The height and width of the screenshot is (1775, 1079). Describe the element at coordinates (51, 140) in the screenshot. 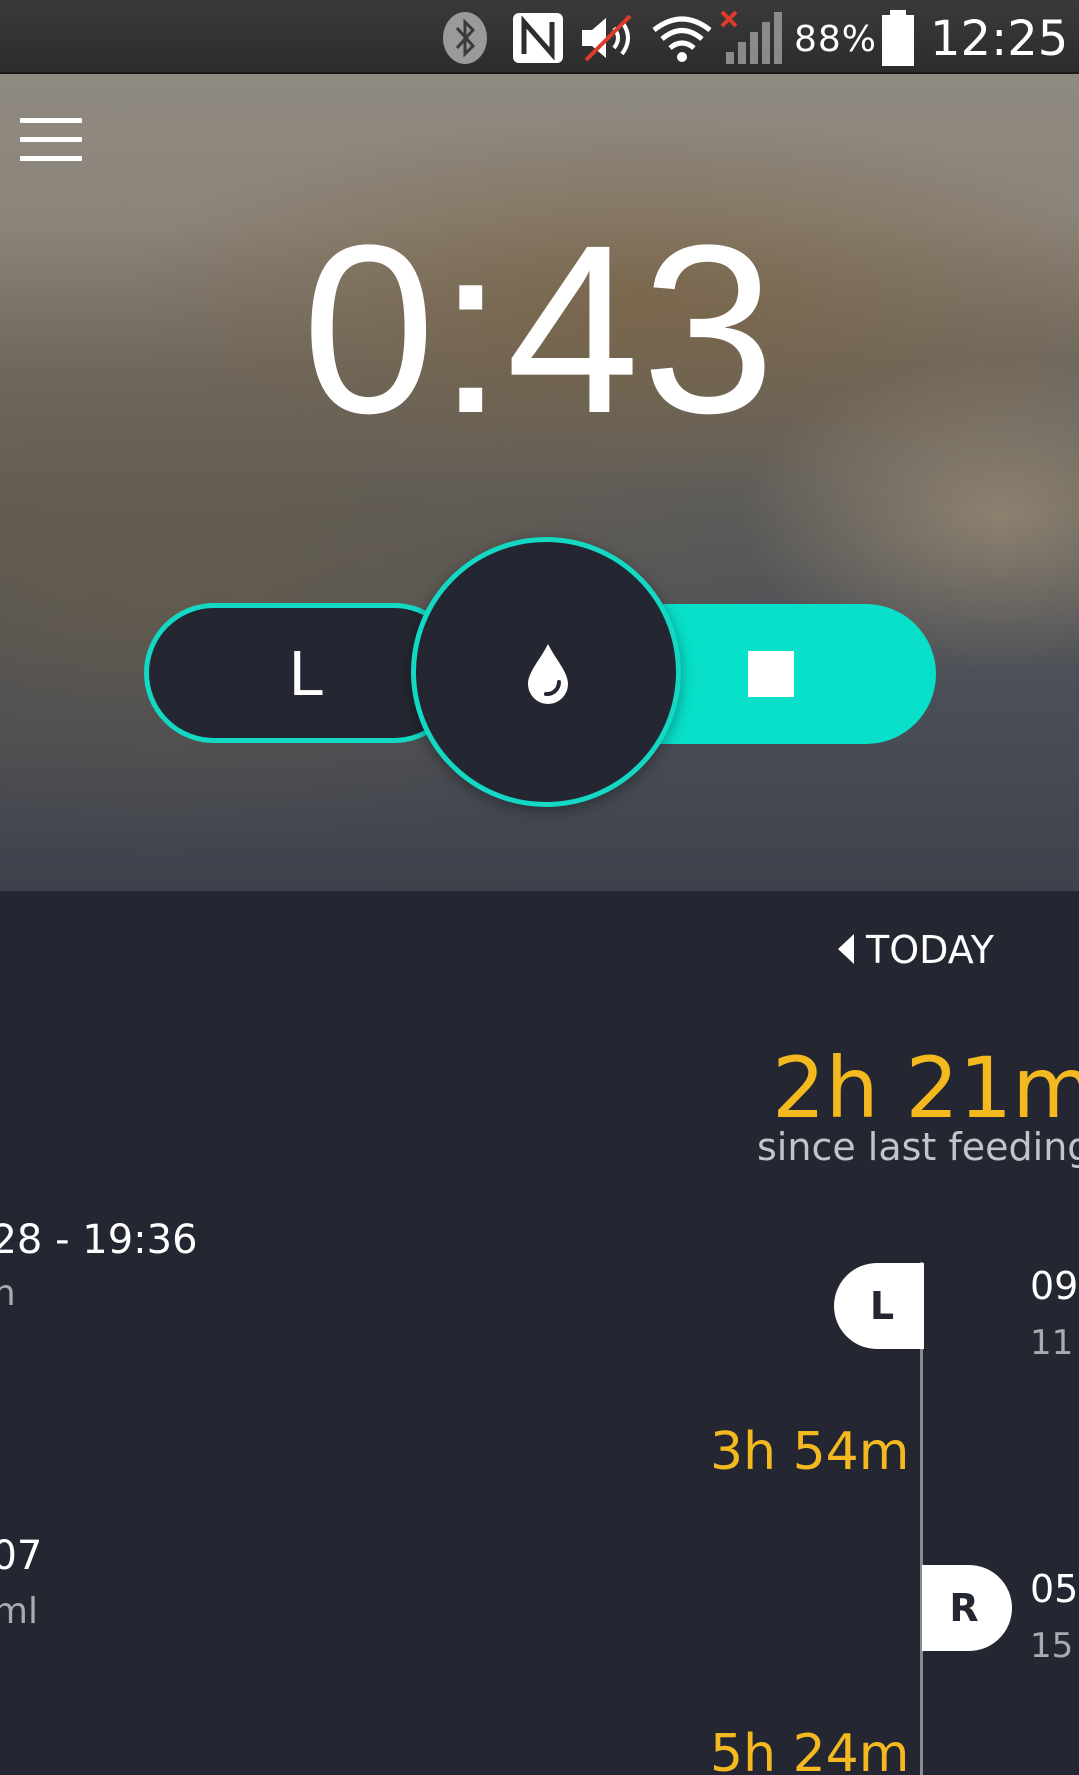

I see `hamburger-menu-icon` at that location.